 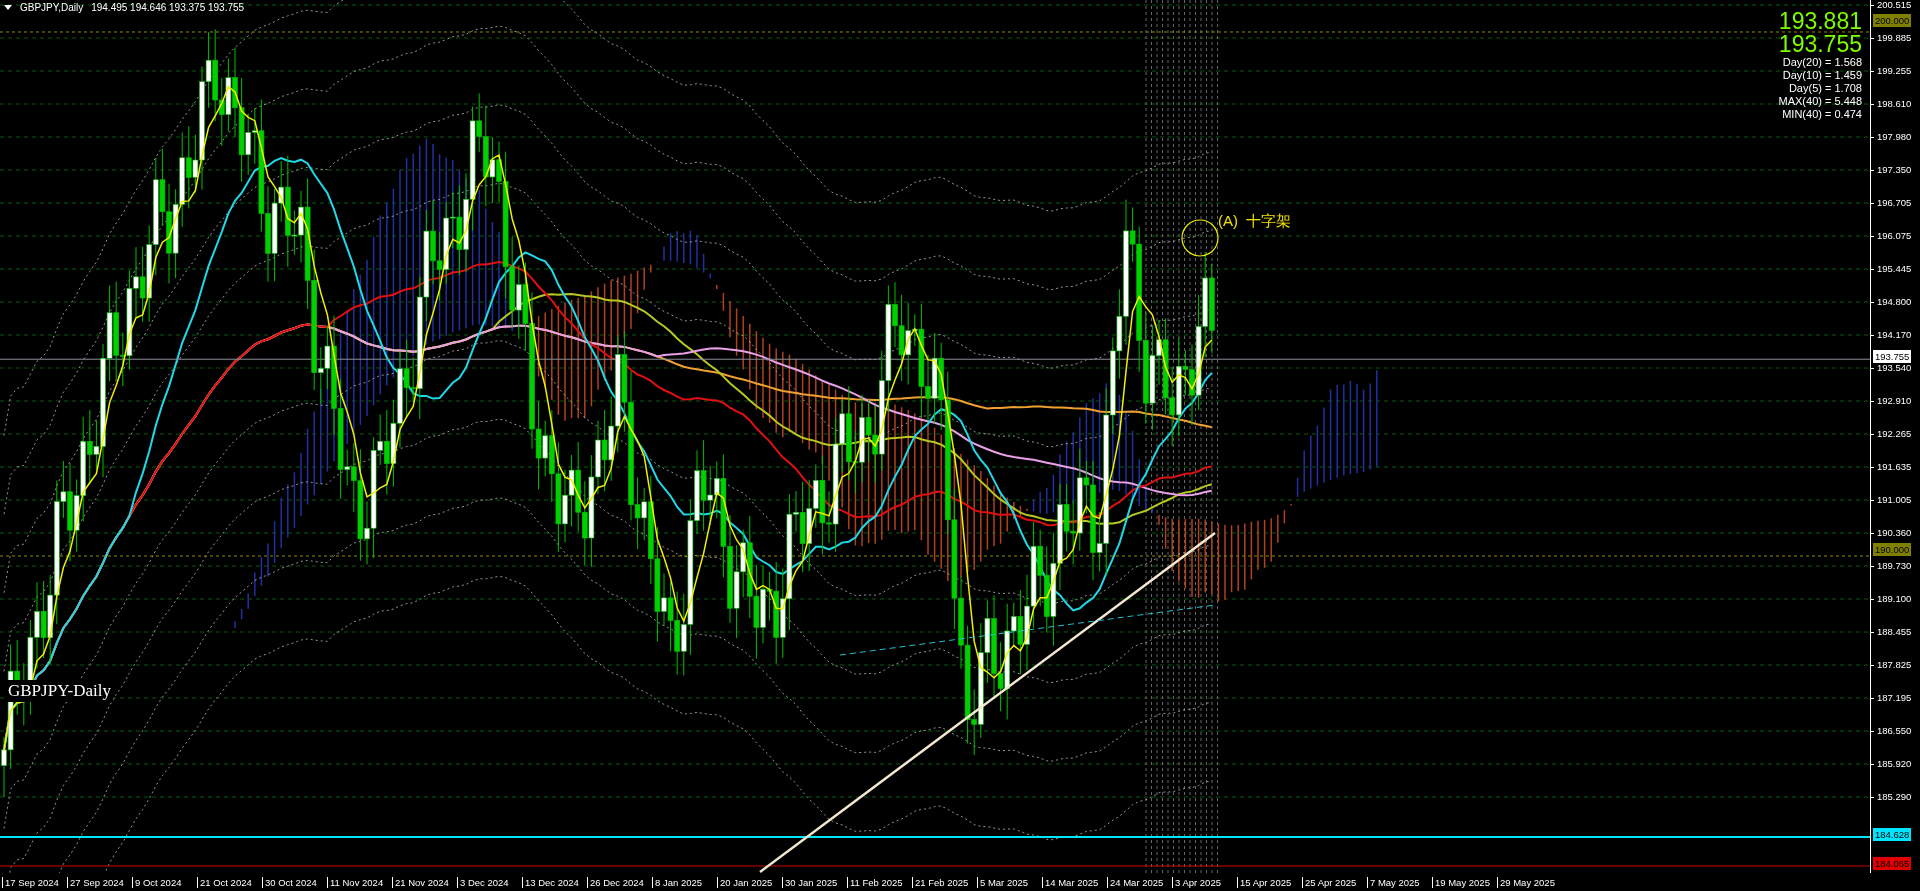 What do you see at coordinates (1895, 278) in the screenshot?
I see `price-tick-label: 195.445` at bounding box center [1895, 278].